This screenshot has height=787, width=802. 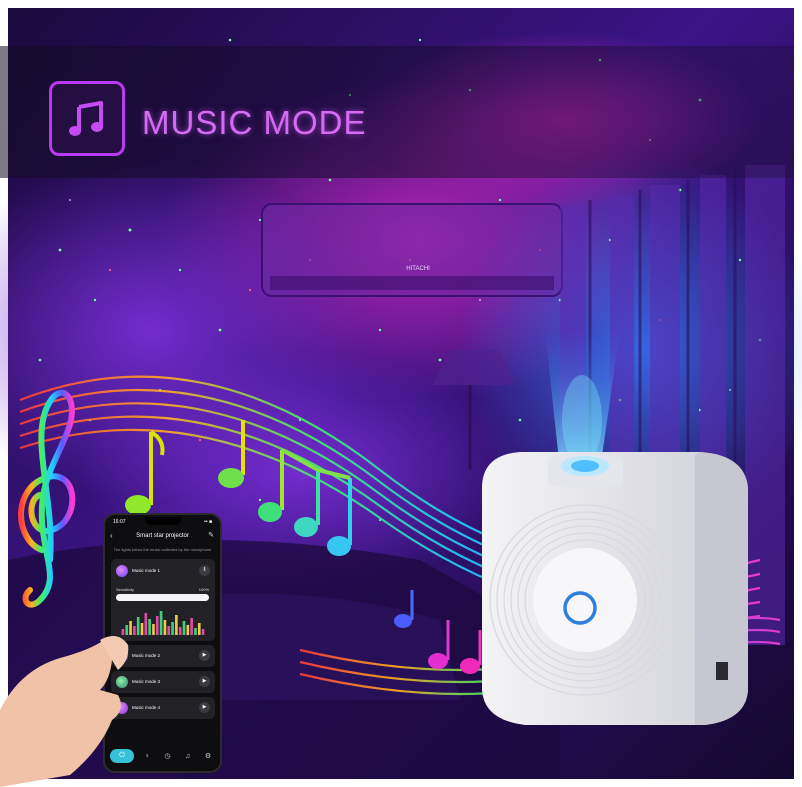 I want to click on hand, so click(x=64, y=693).